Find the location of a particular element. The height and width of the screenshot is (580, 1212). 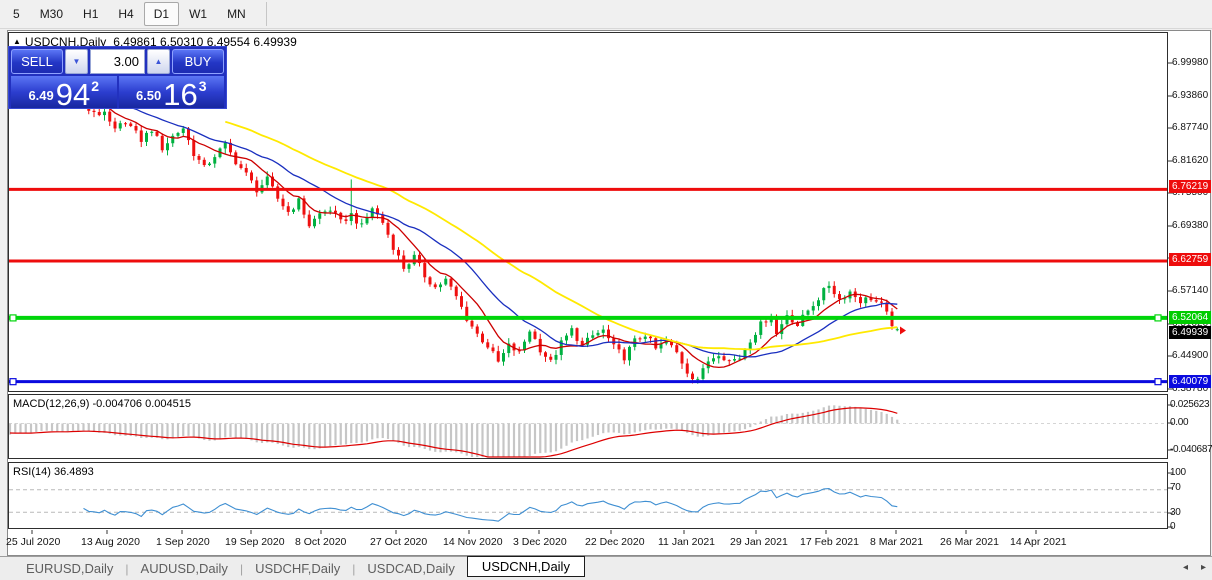

date-axis-label: 14 Nov 2020 is located at coordinates (473, 542).